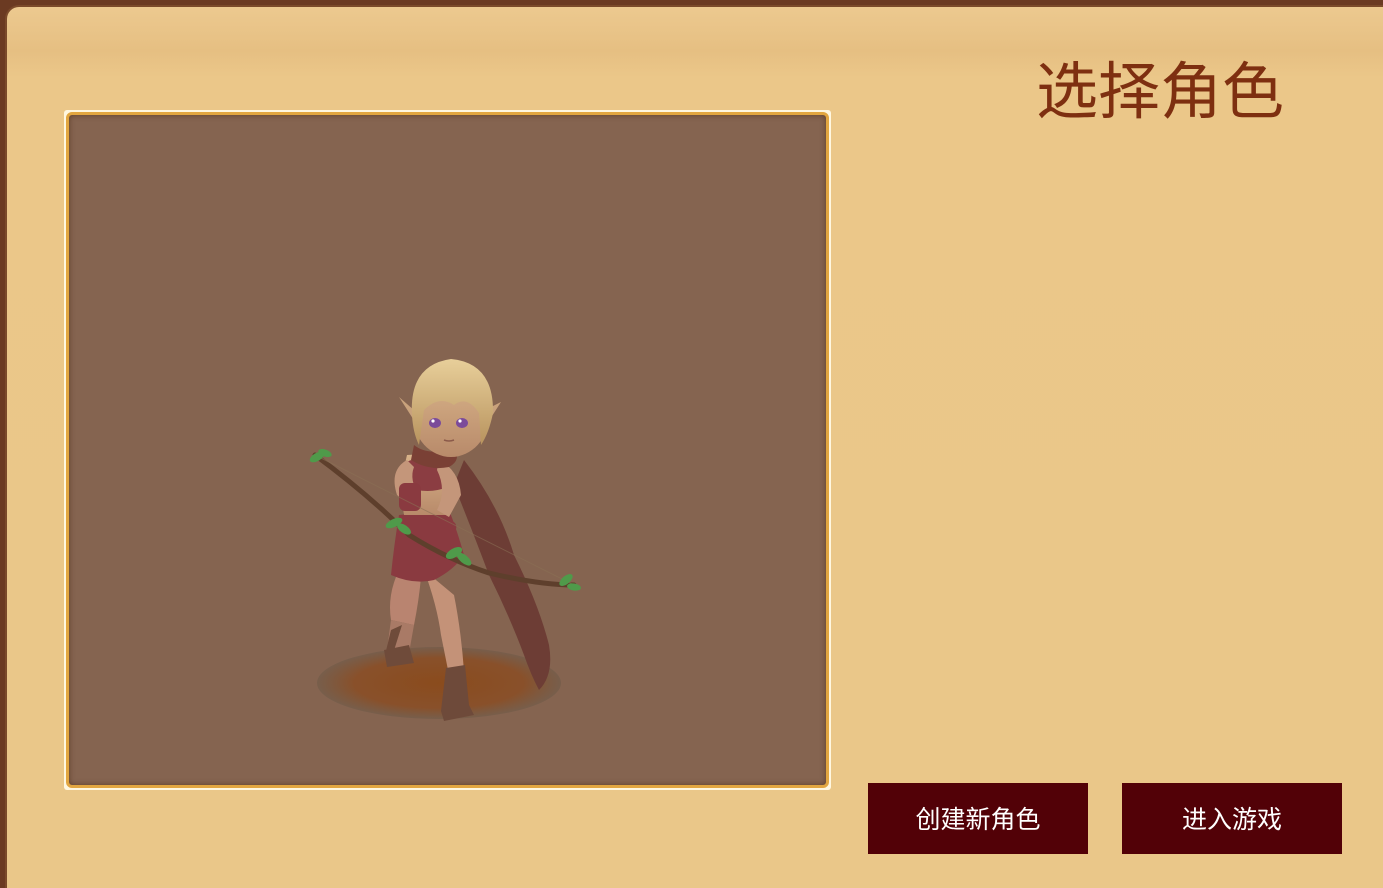 The width and height of the screenshot is (1383, 888). What do you see at coordinates (435, 423) in the screenshot?
I see `left-eye` at bounding box center [435, 423].